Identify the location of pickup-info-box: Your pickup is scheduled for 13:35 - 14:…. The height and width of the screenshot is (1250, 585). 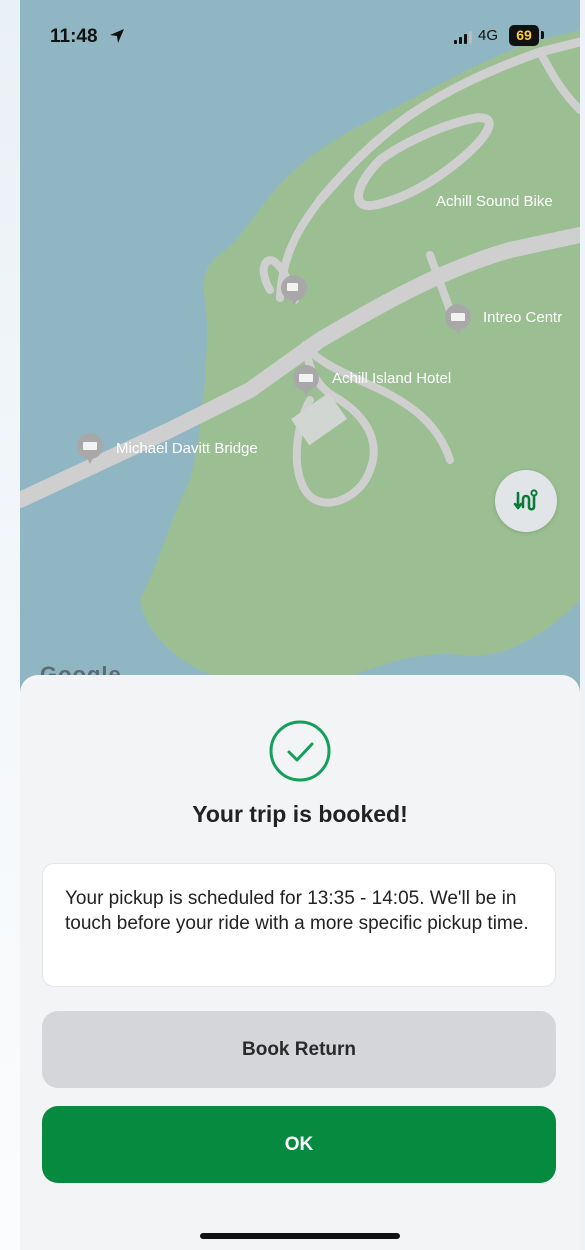
(299, 925).